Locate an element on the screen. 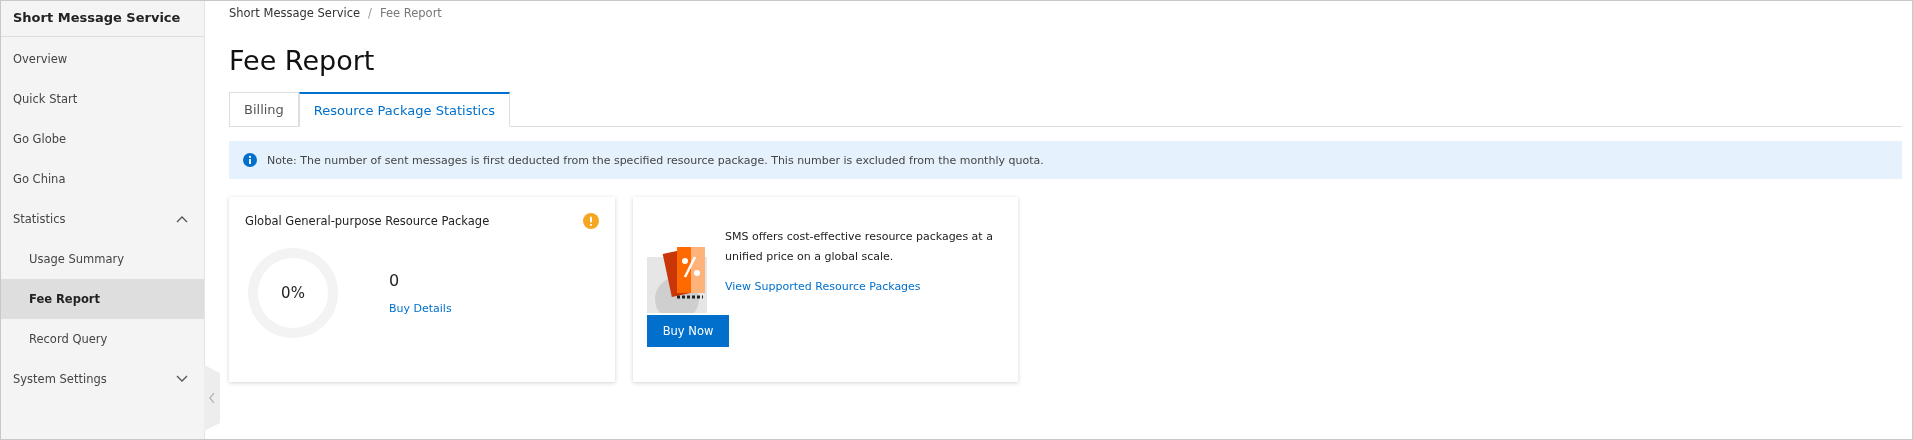 The height and width of the screenshot is (440, 1913). warning-icon is located at coordinates (591, 221).